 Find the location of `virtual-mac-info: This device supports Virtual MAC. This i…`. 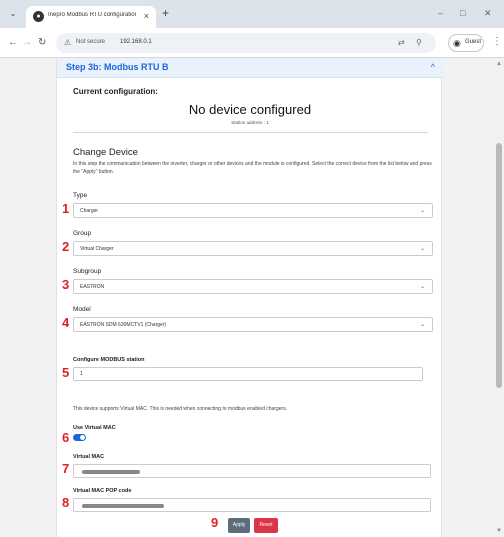

virtual-mac-info: This device supports Virtual MAC. This i… is located at coordinates (180, 409).